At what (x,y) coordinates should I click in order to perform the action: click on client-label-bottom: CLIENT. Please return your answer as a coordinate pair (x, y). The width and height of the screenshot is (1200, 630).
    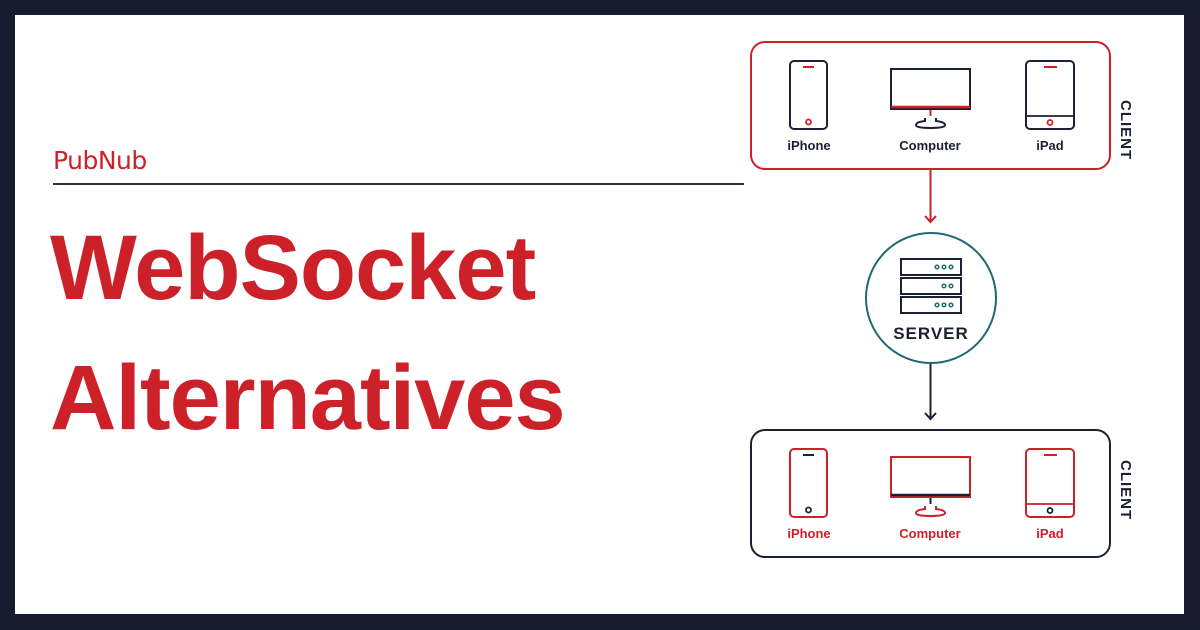
    Looking at the image, I should click on (1125, 490).